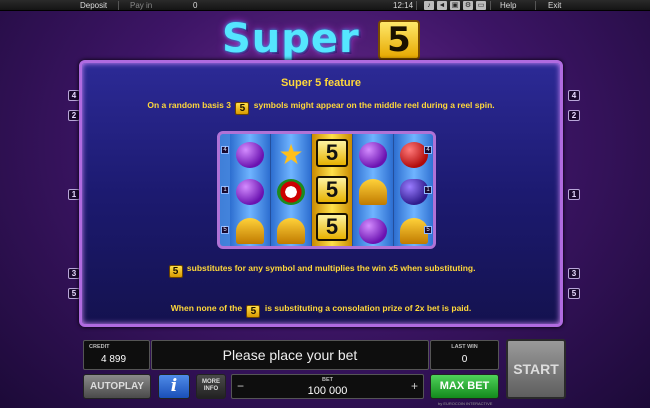 This screenshot has height=408, width=650. What do you see at coordinates (206, 308) in the screenshot?
I see `consolation-before-text: When none of the` at bounding box center [206, 308].